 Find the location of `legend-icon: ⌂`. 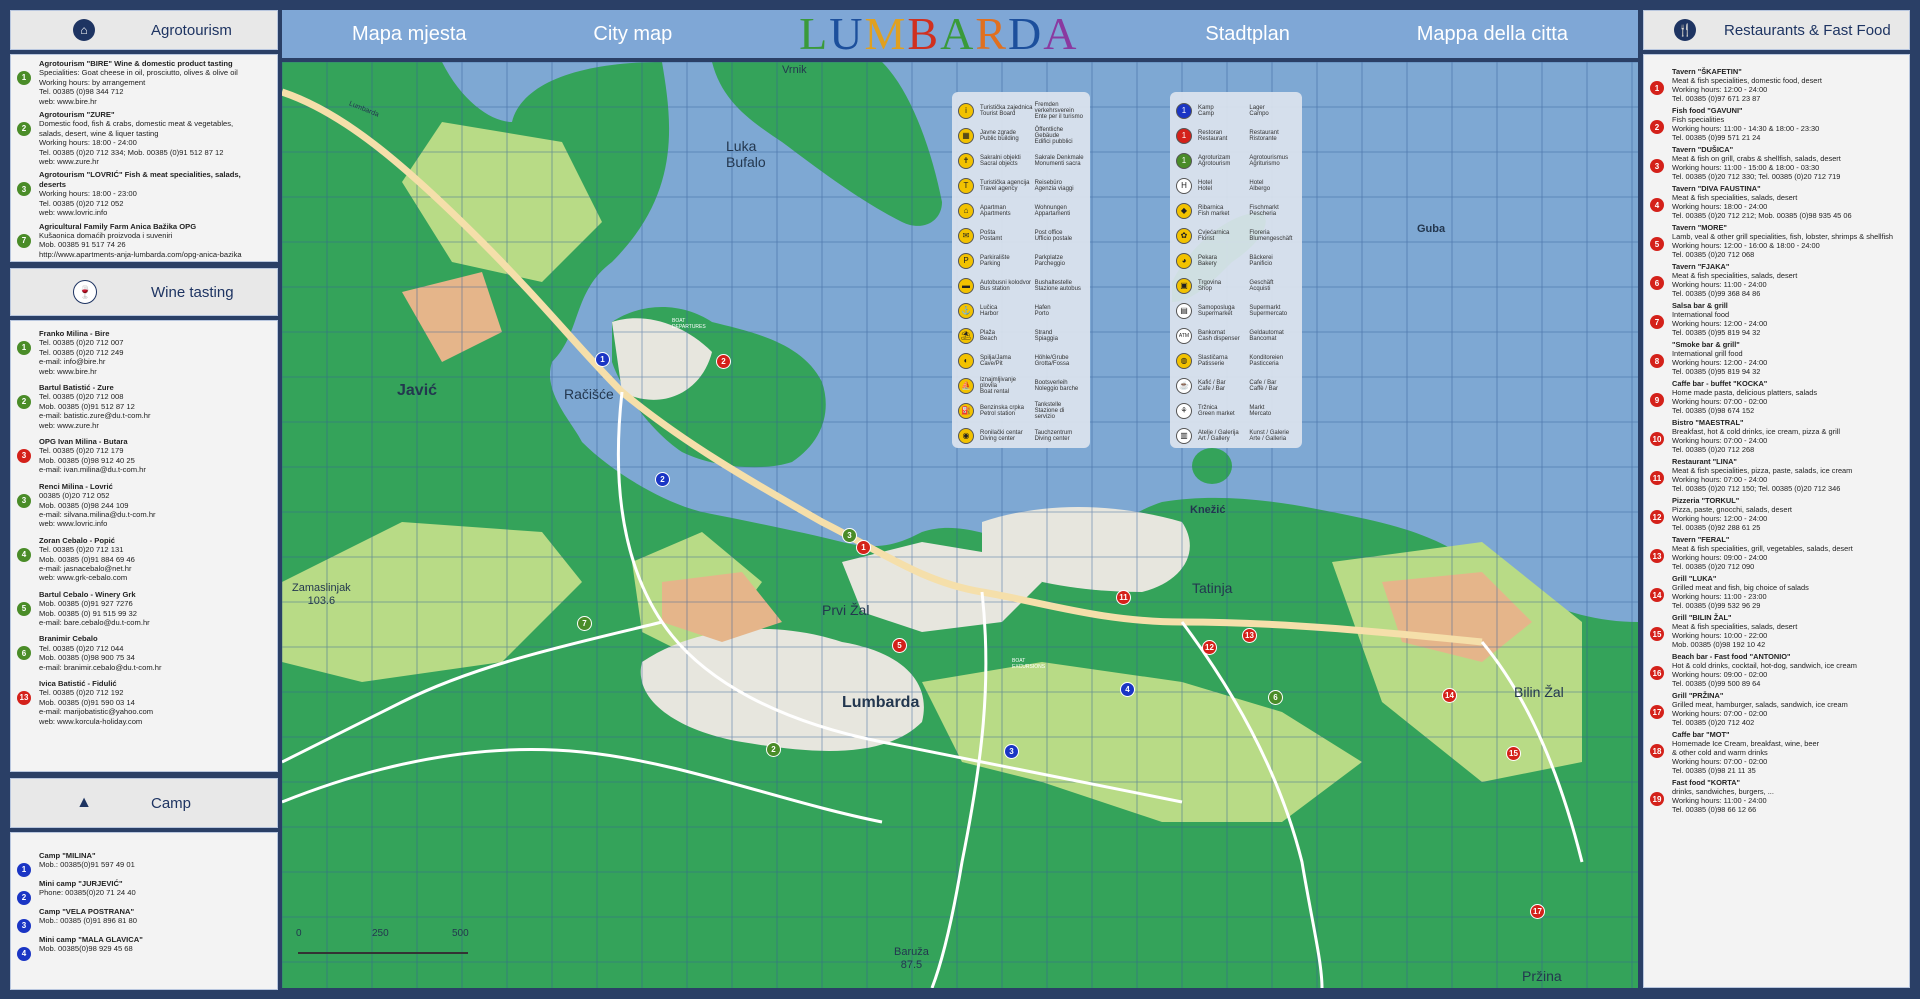

legend-icon: ⌂ is located at coordinates (966, 210).